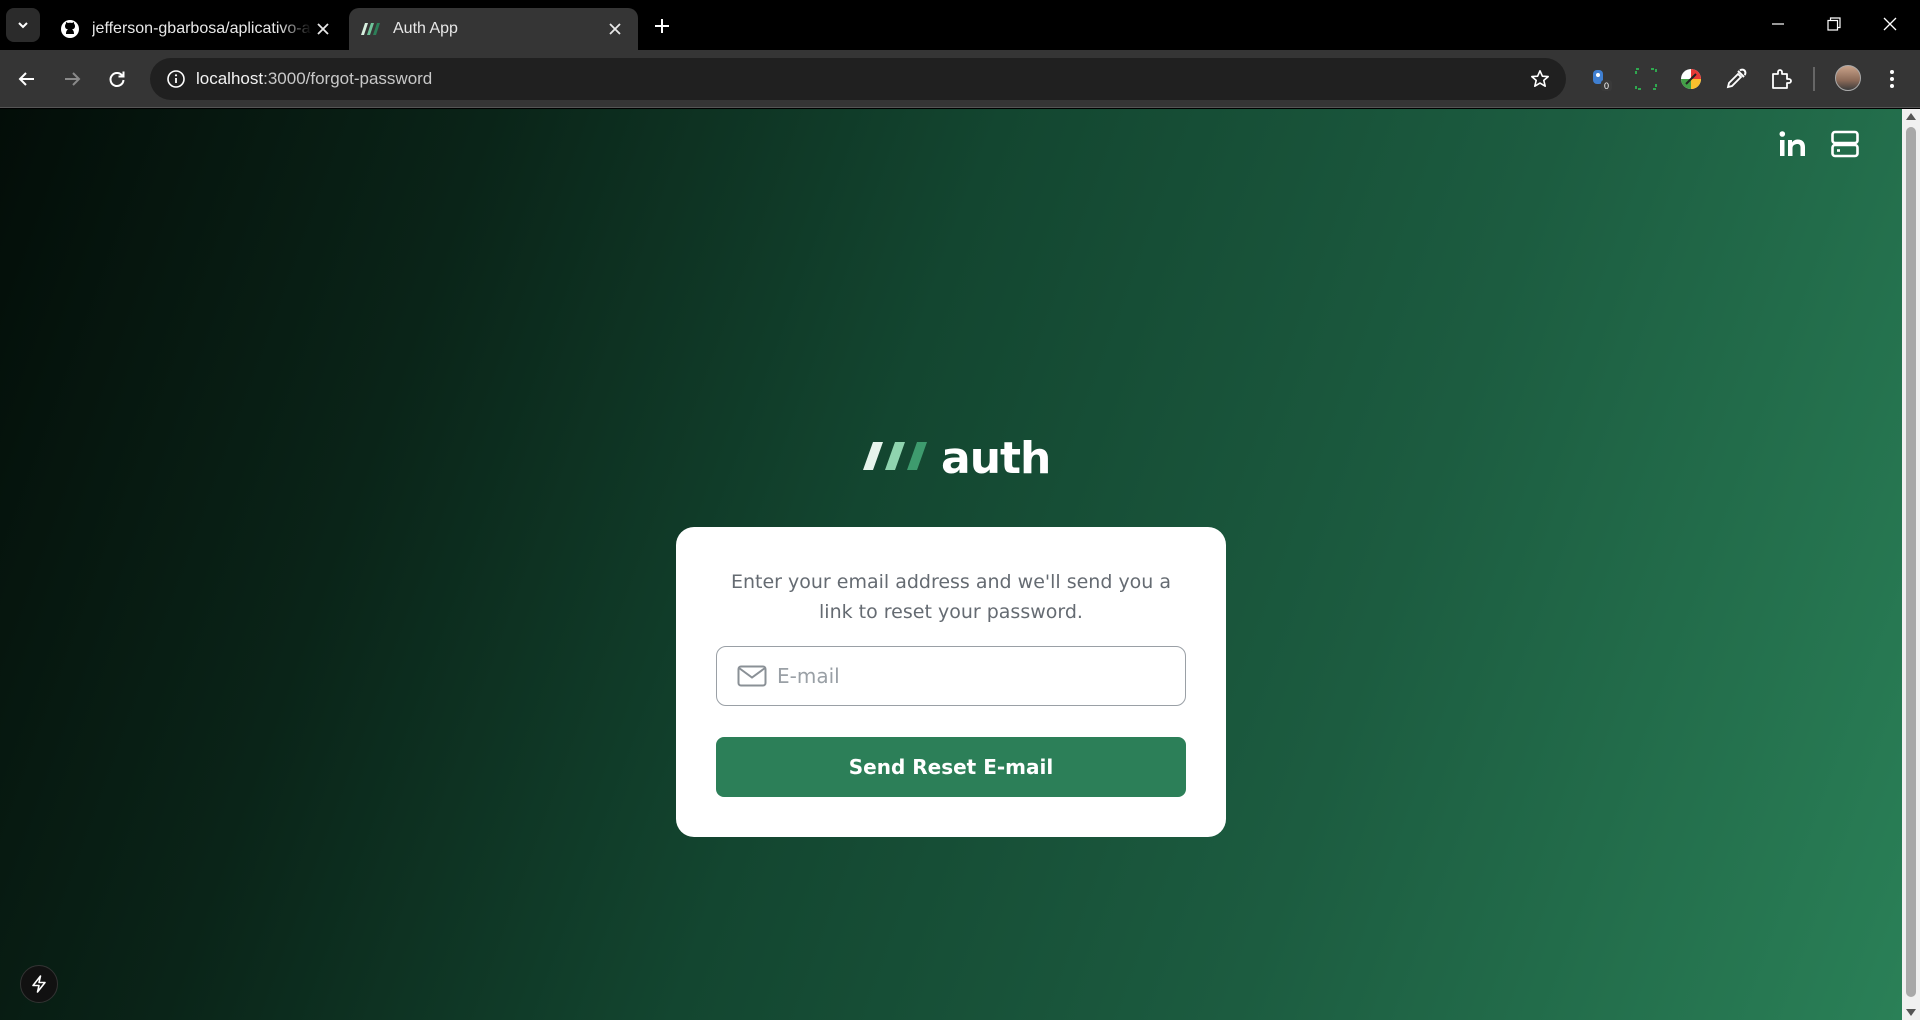 The image size is (1920, 1020). What do you see at coordinates (348, 78) in the screenshot?
I see `url-path: :3000/forgot-password` at bounding box center [348, 78].